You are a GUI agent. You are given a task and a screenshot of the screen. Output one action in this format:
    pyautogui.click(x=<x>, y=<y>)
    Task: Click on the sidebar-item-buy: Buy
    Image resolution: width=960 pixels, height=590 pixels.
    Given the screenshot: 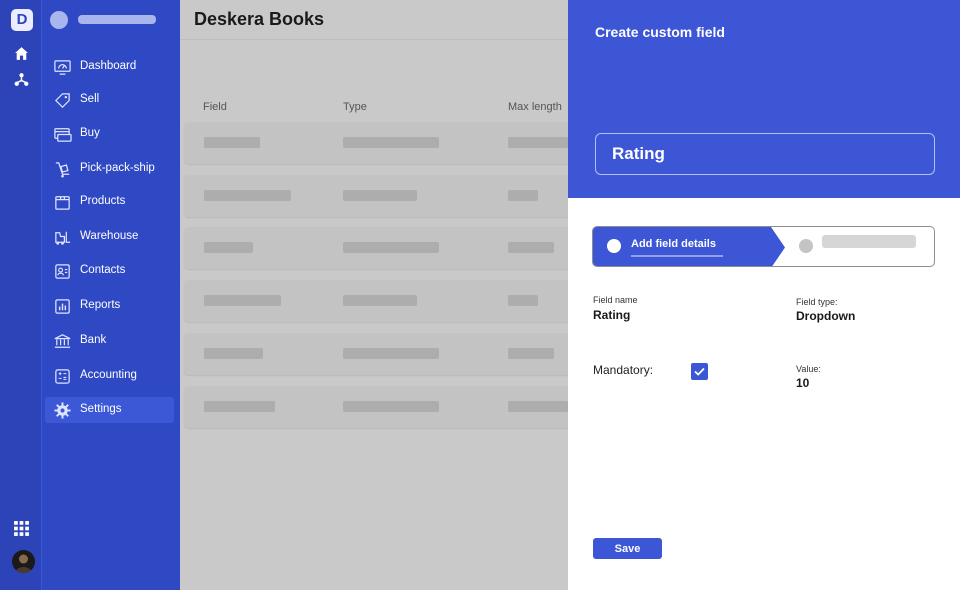 What is the action you would take?
    pyautogui.click(x=109, y=134)
    